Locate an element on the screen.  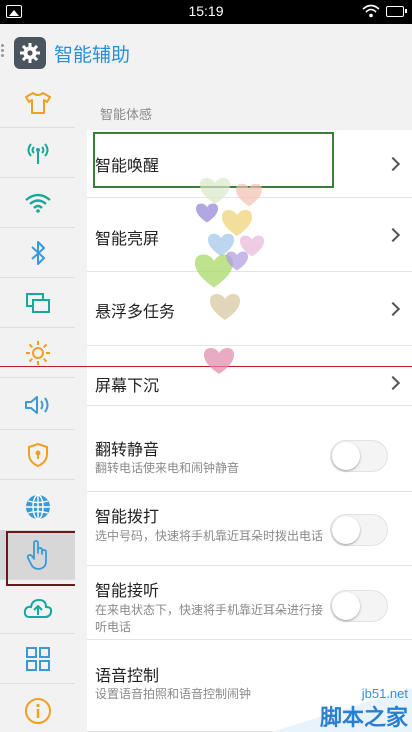
sidebar-item-cloud is located at coordinates (37, 609).